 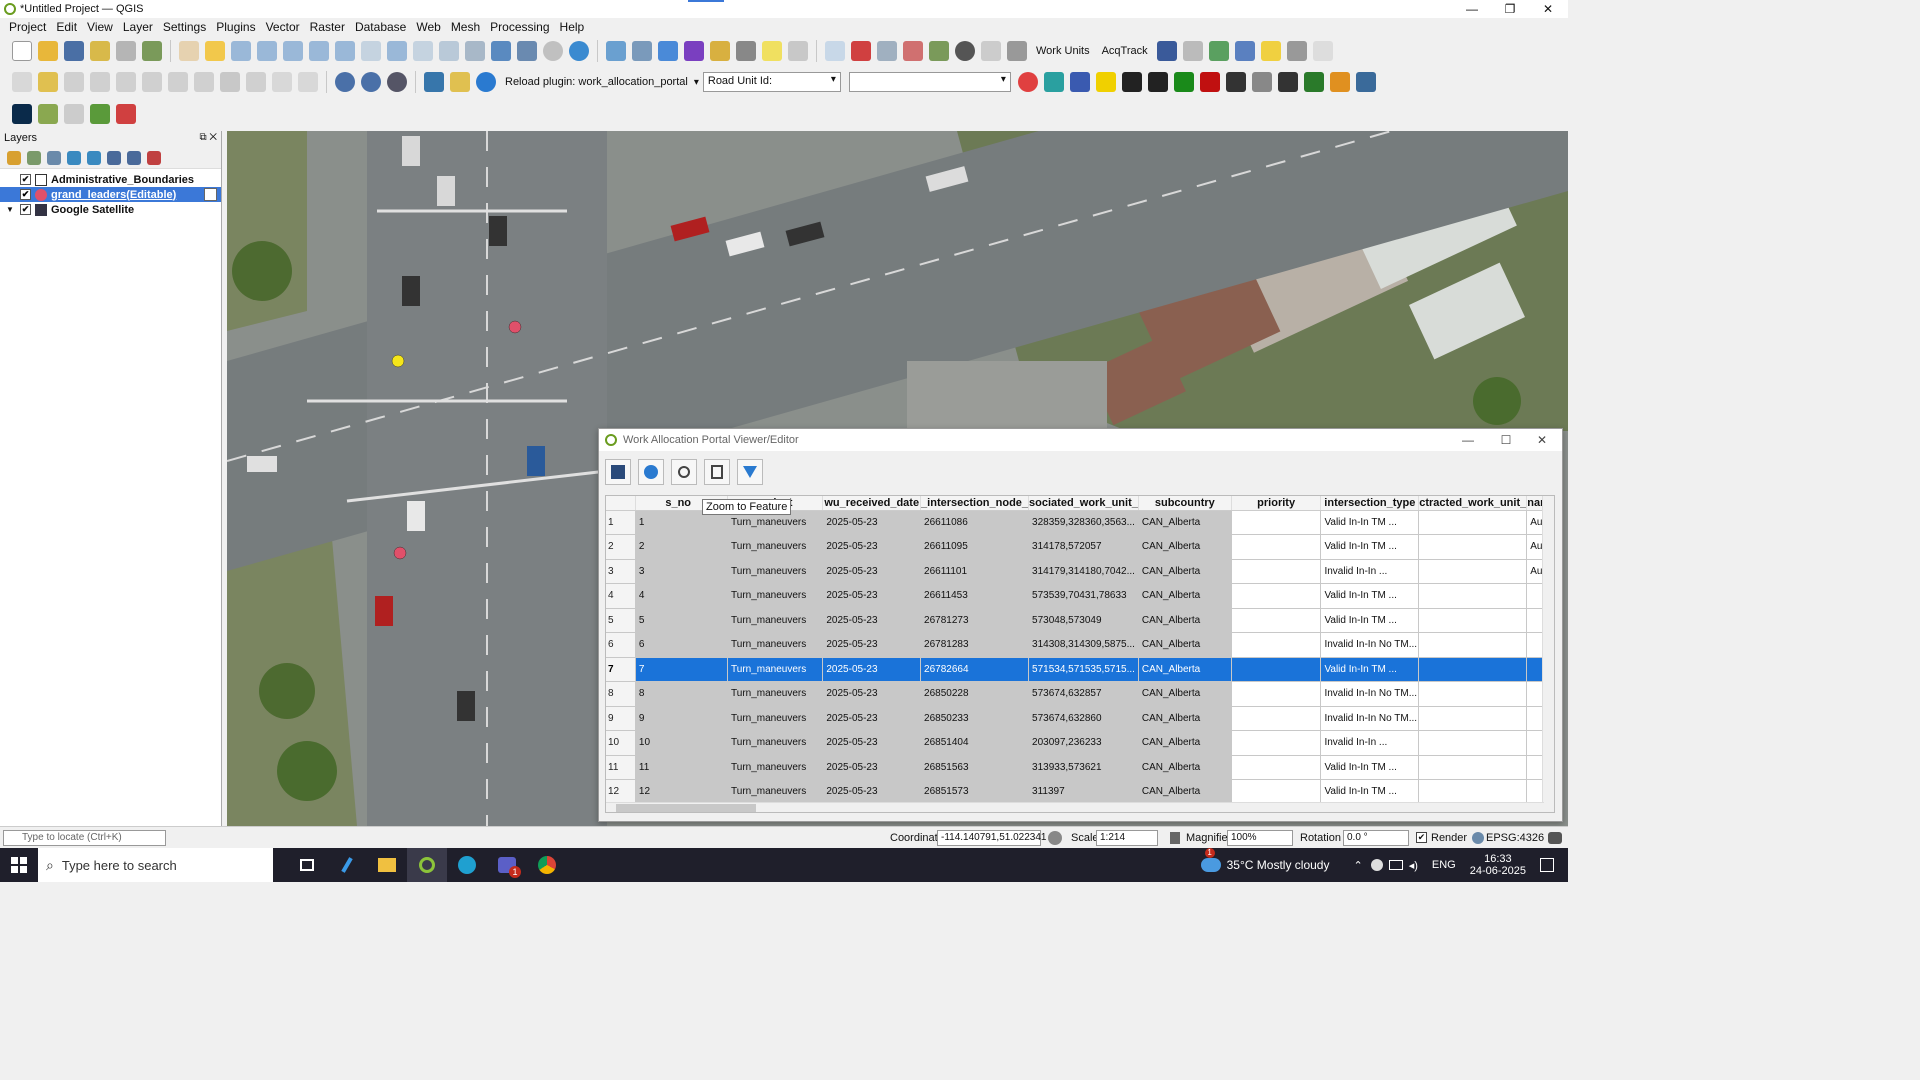 I want to click on new-project-icon, so click(x=22, y=51).